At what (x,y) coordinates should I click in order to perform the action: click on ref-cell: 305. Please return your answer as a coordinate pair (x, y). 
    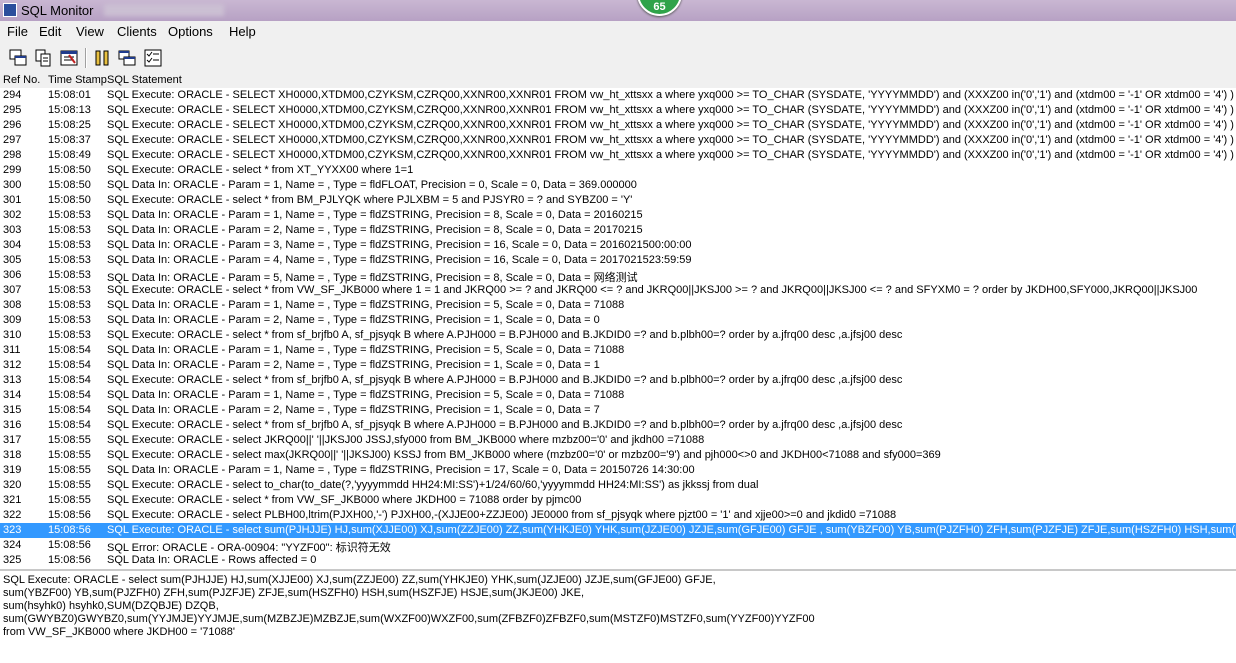
    Looking at the image, I should click on (12, 260).